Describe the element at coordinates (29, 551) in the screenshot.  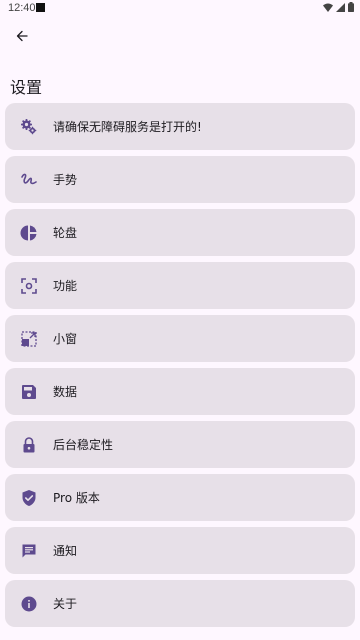
I see `message-icon` at that location.